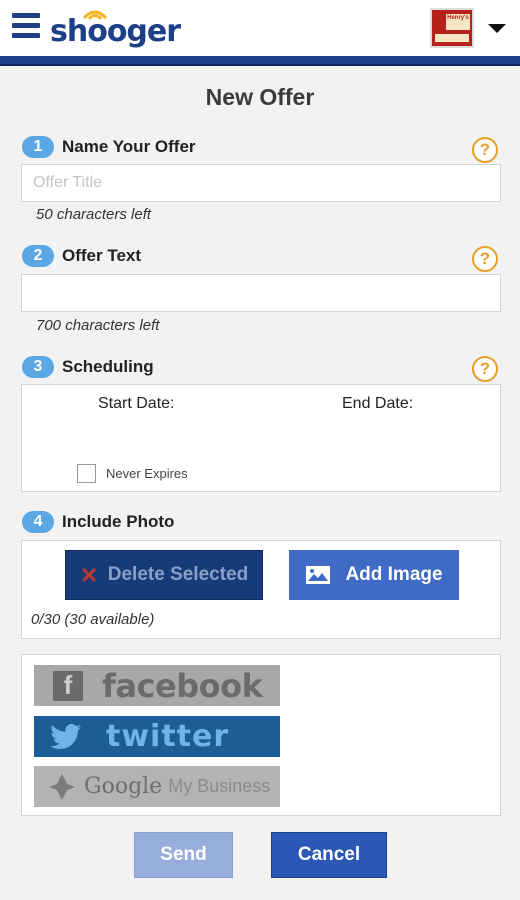  I want to click on store-avatar: Henry's, so click(452, 28).